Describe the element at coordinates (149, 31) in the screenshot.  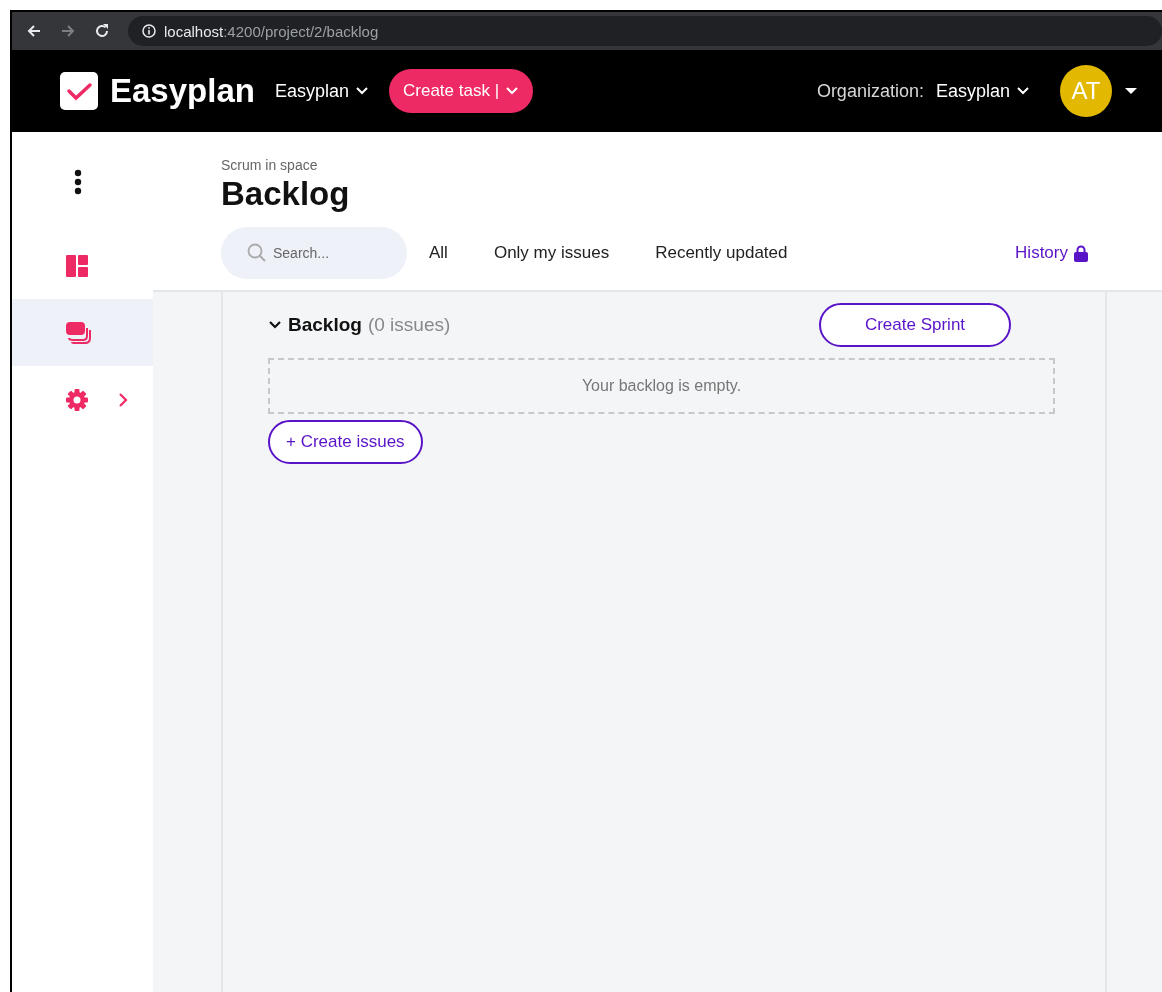
I see `info-icon` at that location.